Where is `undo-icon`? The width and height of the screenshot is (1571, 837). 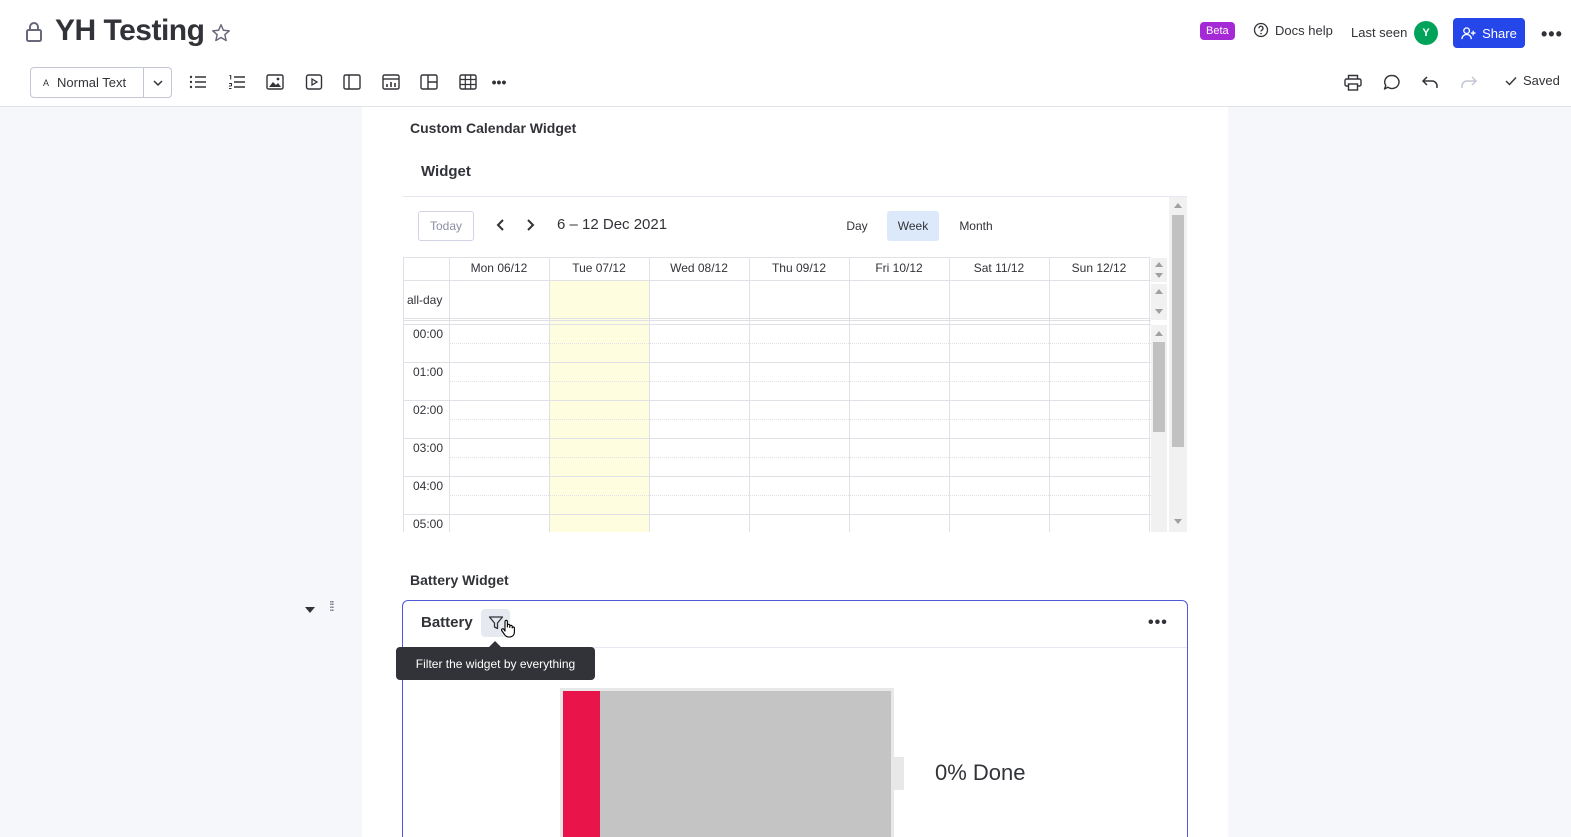
undo-icon is located at coordinates (1430, 82).